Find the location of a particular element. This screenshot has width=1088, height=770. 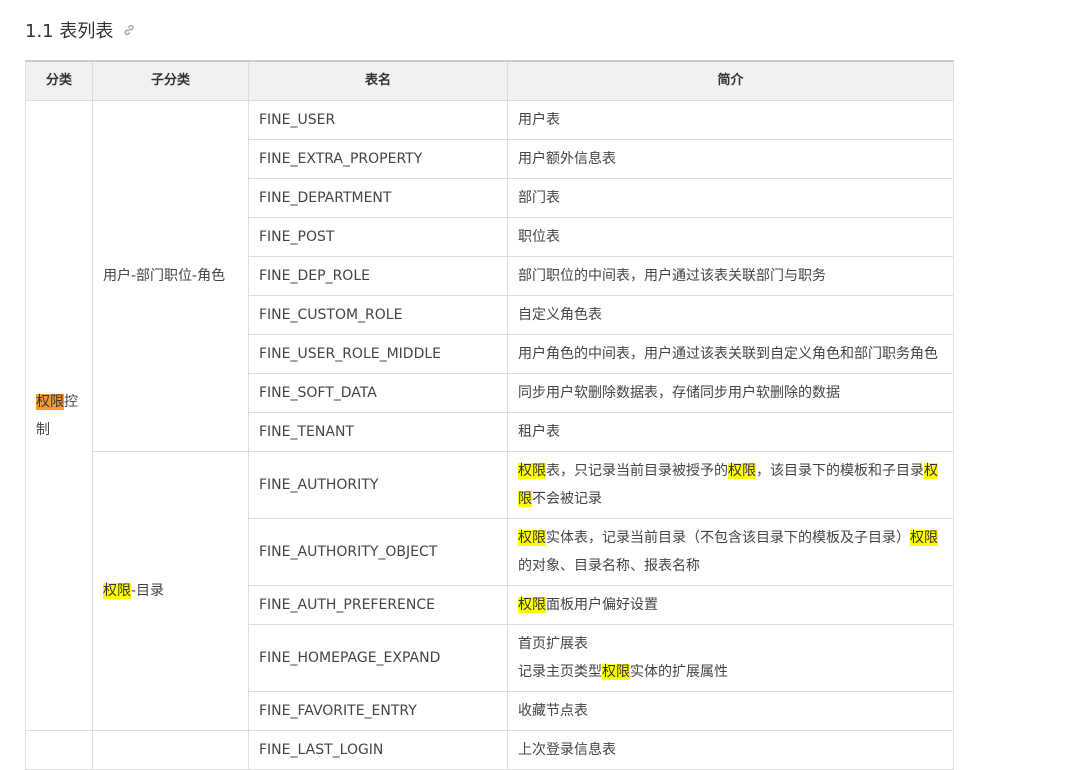

table-name: FINE_SOFT_DATA is located at coordinates (378, 393).